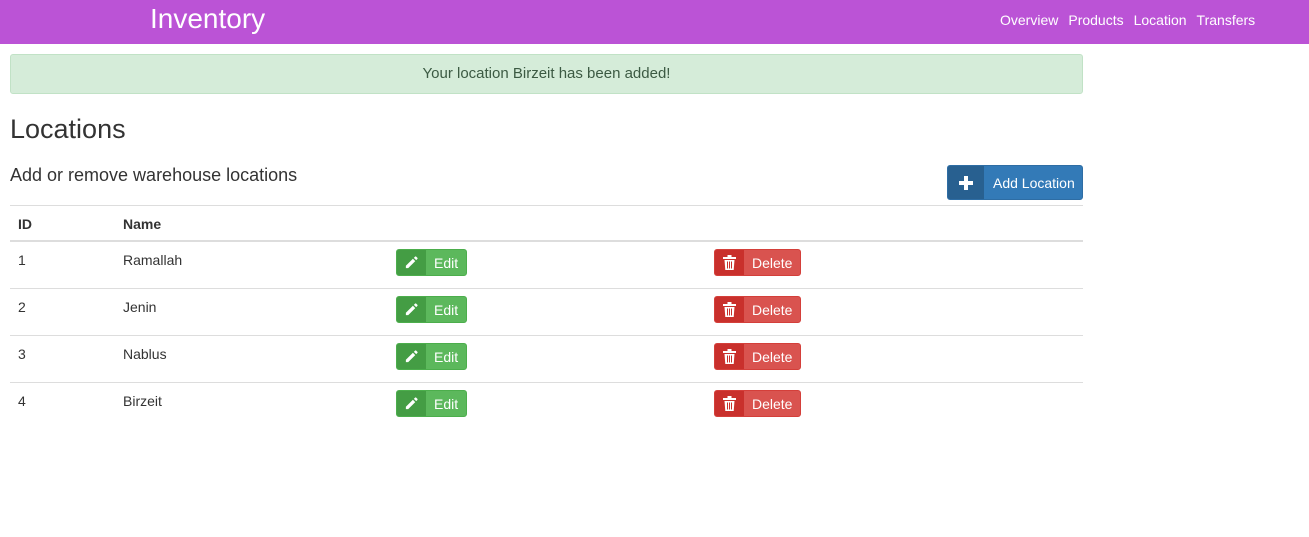 Image resolution: width=1309 pixels, height=537 pixels. Describe the element at coordinates (153, 260) in the screenshot. I see `row-name: Ramallah` at that location.